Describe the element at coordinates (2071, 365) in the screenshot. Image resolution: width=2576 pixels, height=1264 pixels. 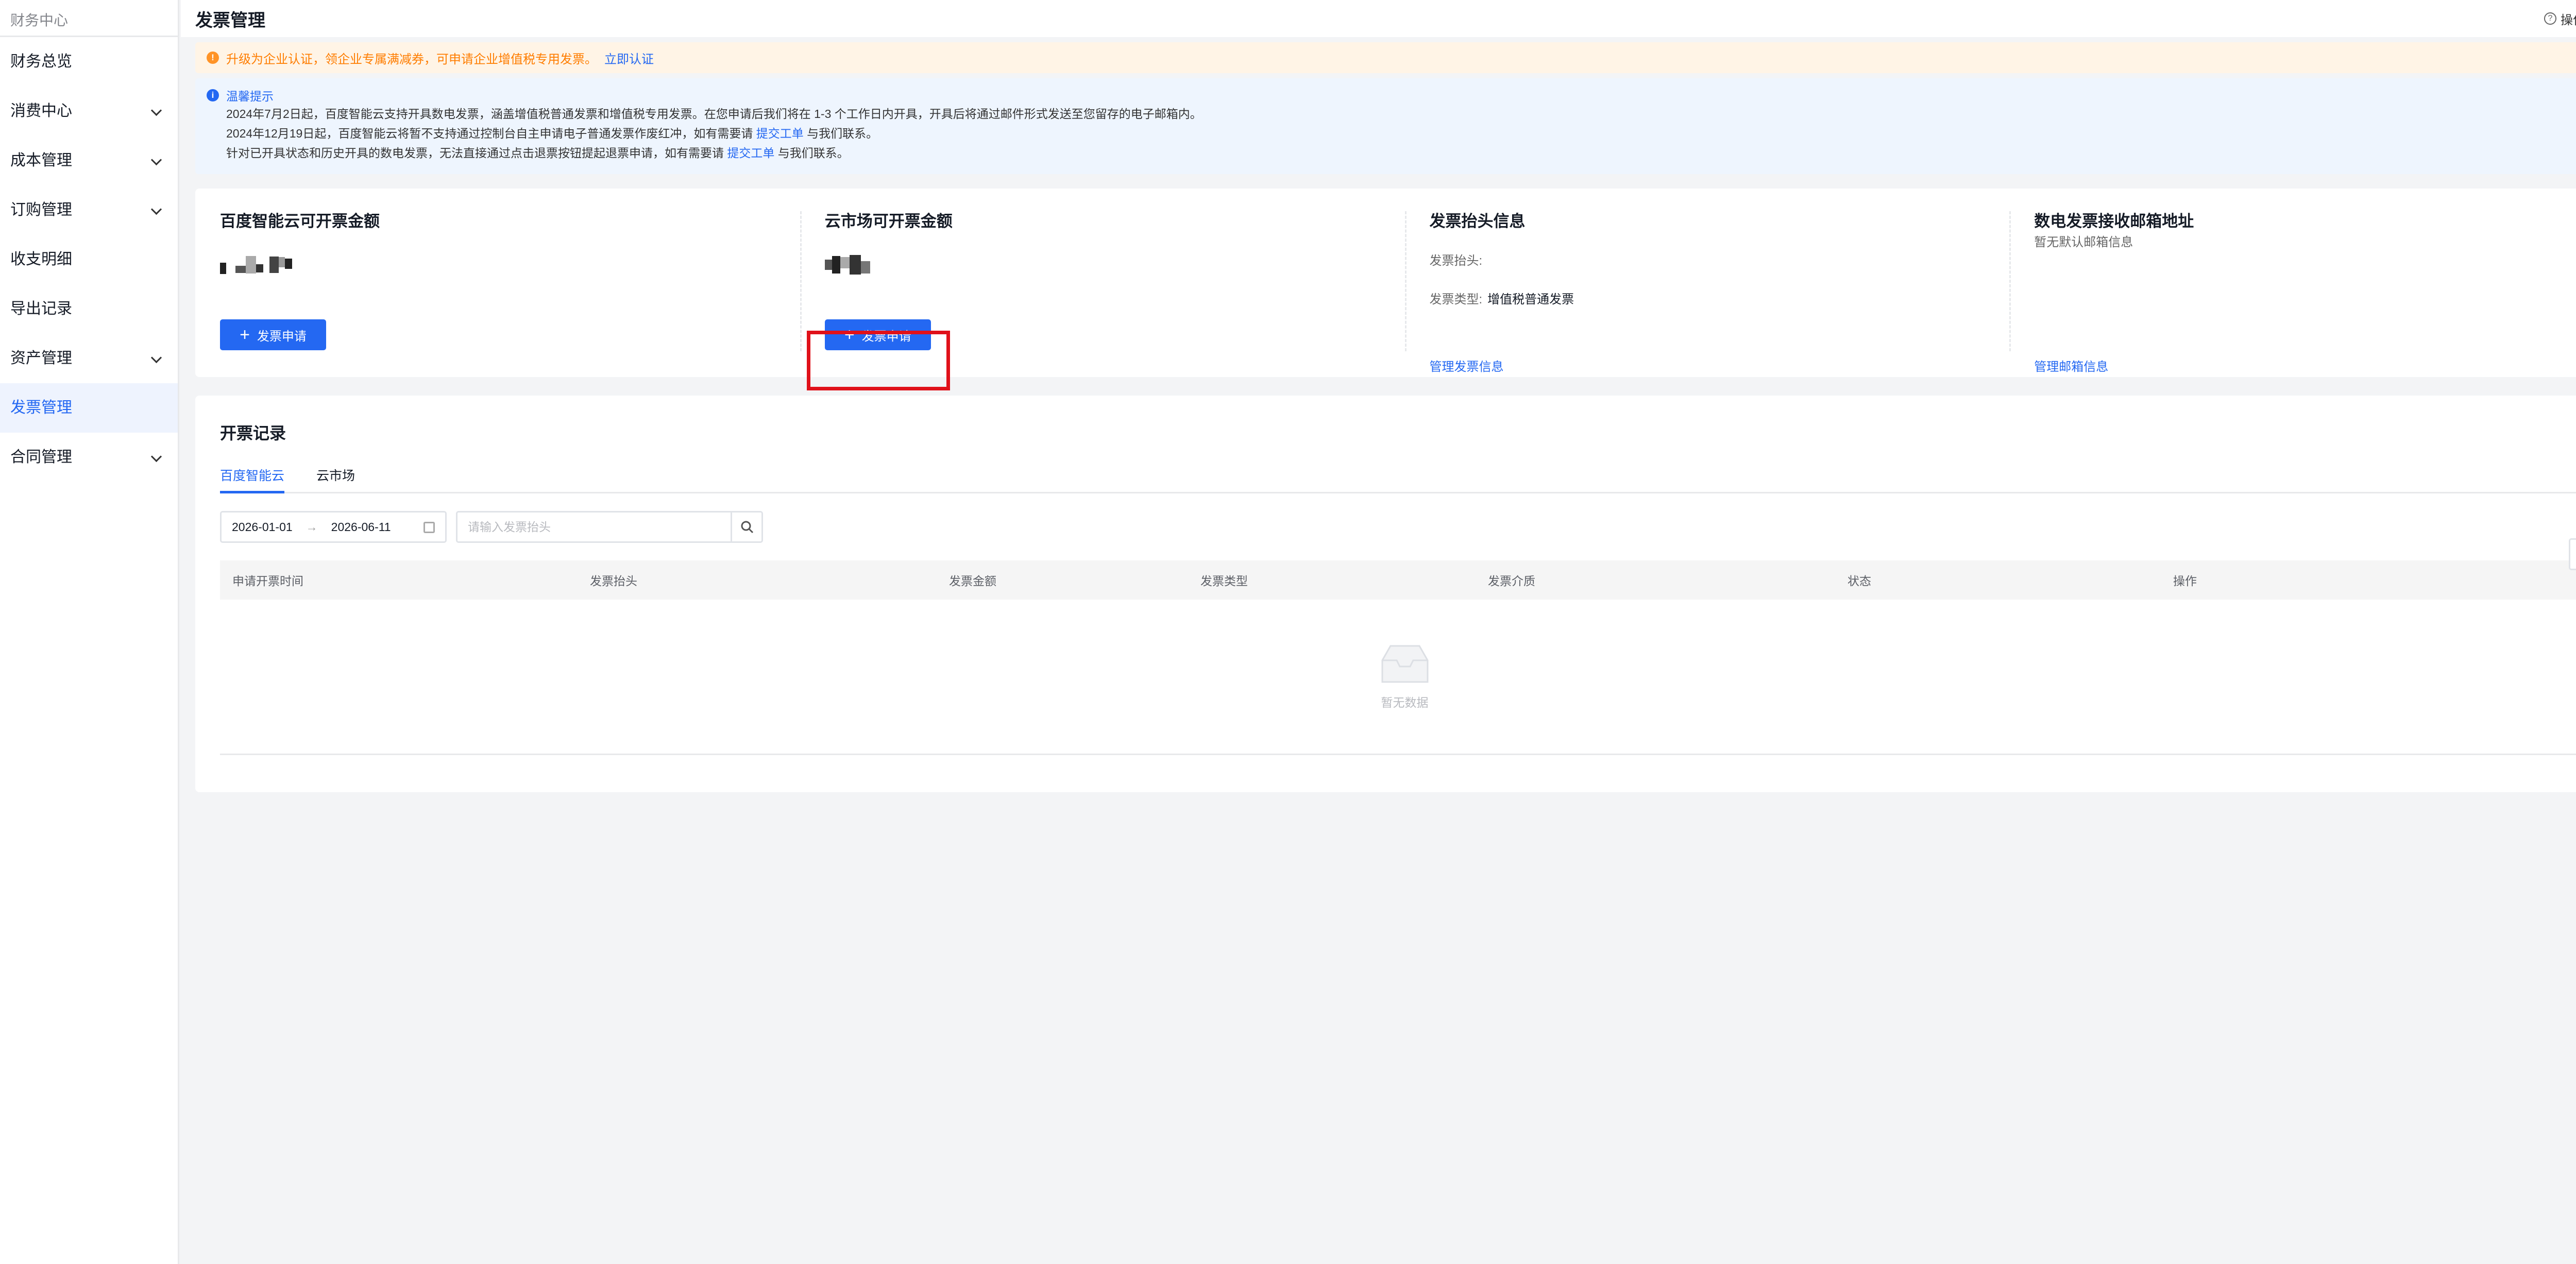
I see `manage-email-link: 管理邮箱信息` at that location.